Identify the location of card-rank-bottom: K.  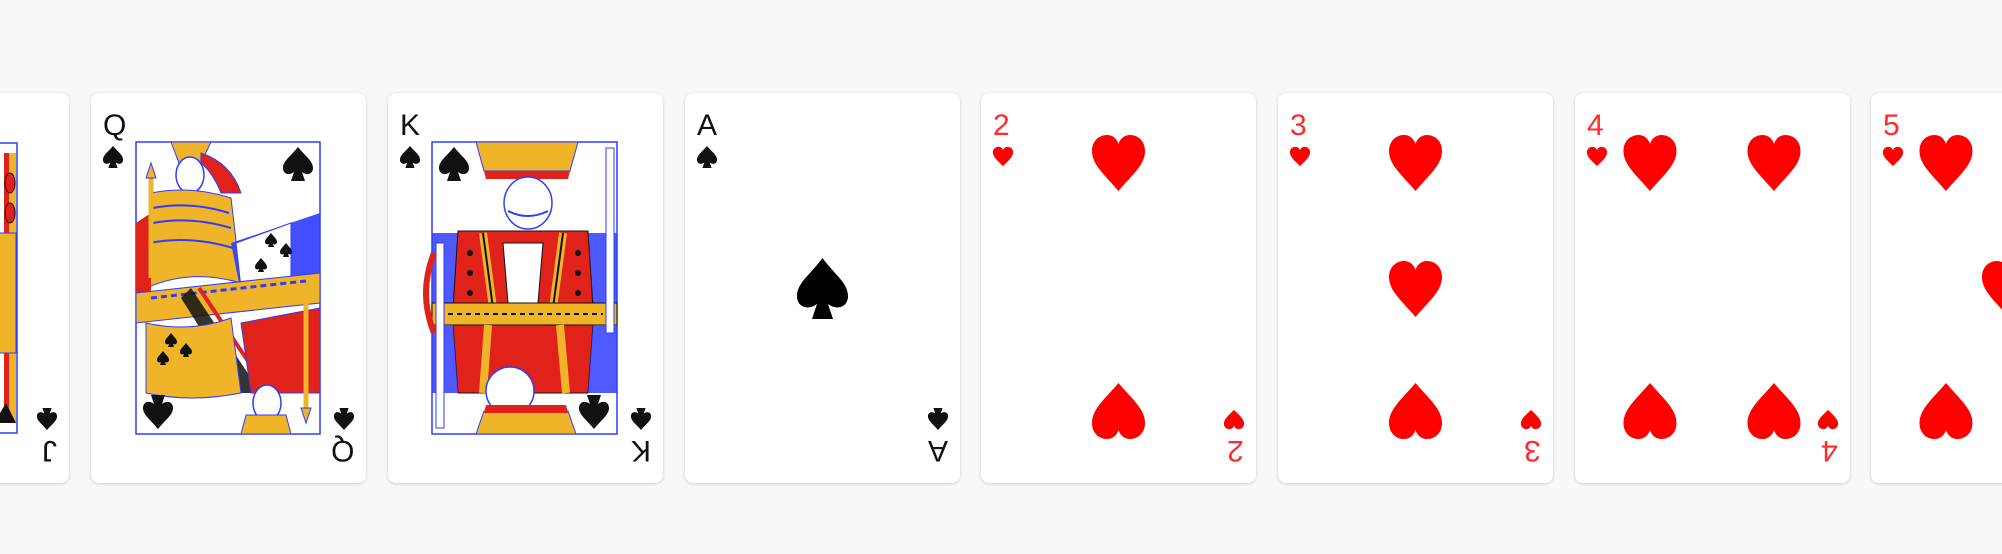
(640, 450).